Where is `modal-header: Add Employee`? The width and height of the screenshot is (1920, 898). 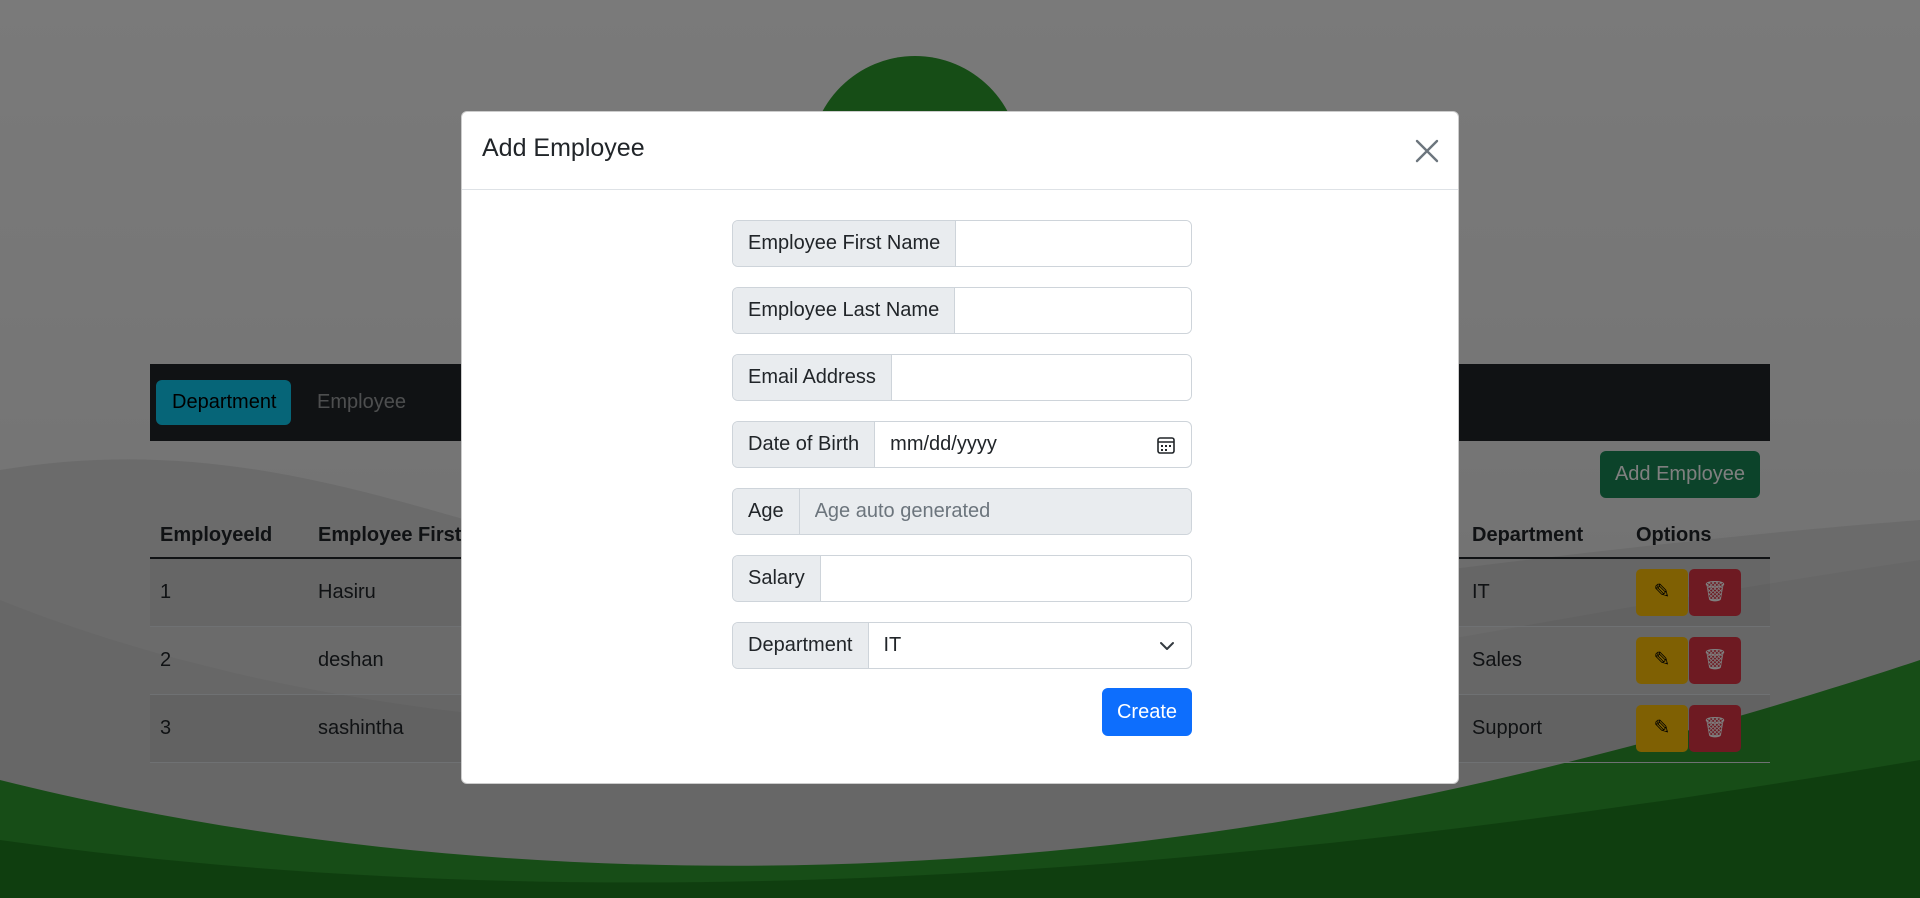 modal-header: Add Employee is located at coordinates (960, 151).